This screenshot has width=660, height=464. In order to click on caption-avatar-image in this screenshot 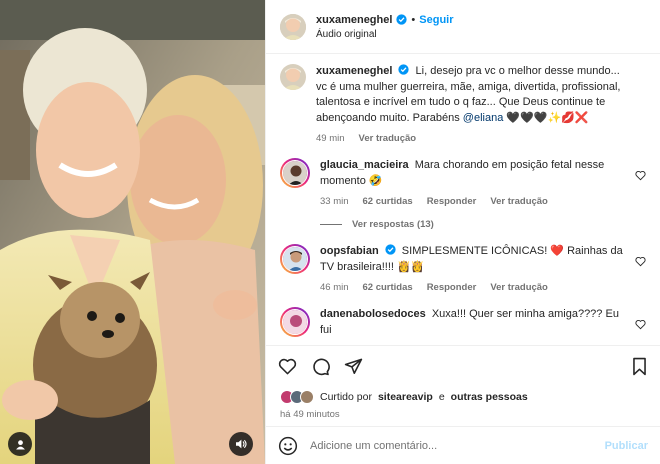, I will do `click(293, 77)`.